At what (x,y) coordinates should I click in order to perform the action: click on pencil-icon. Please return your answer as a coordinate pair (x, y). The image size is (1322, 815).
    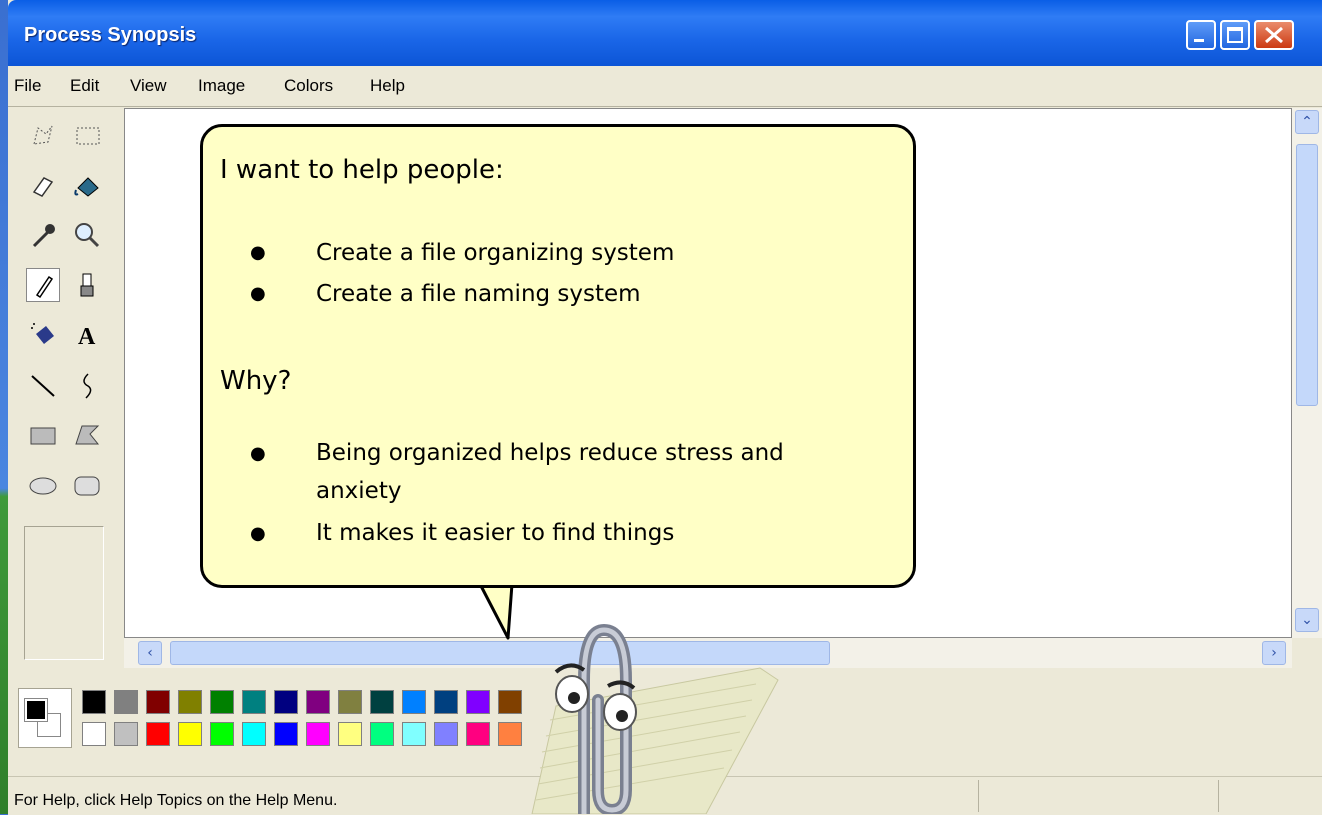
    Looking at the image, I should click on (44, 287).